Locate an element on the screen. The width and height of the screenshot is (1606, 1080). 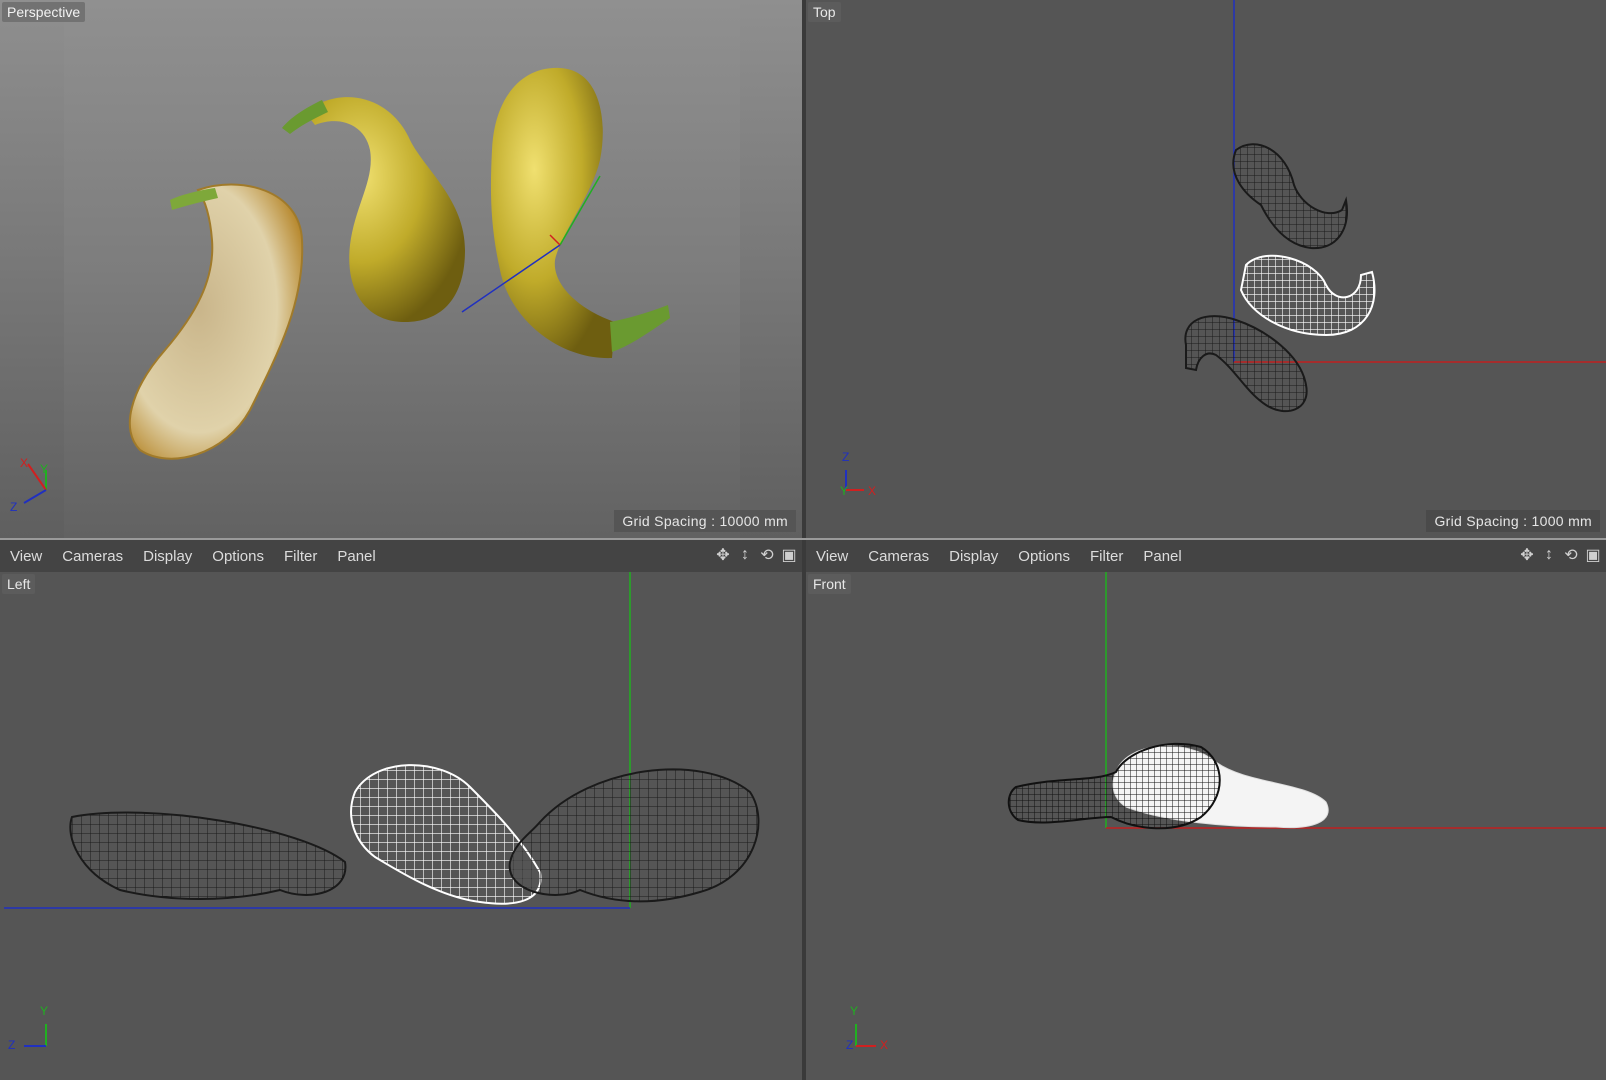
grid-spacing-label: Grid Spacing : 10000 mm is located at coordinates (705, 521).